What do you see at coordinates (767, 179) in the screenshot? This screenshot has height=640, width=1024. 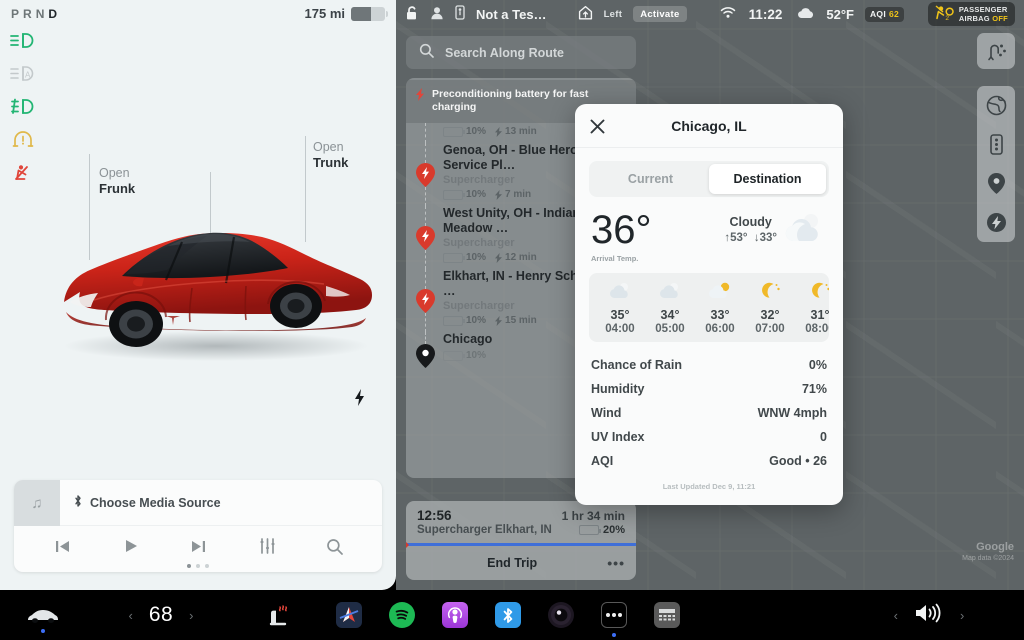 I see `tab-destination: Destination` at bounding box center [767, 179].